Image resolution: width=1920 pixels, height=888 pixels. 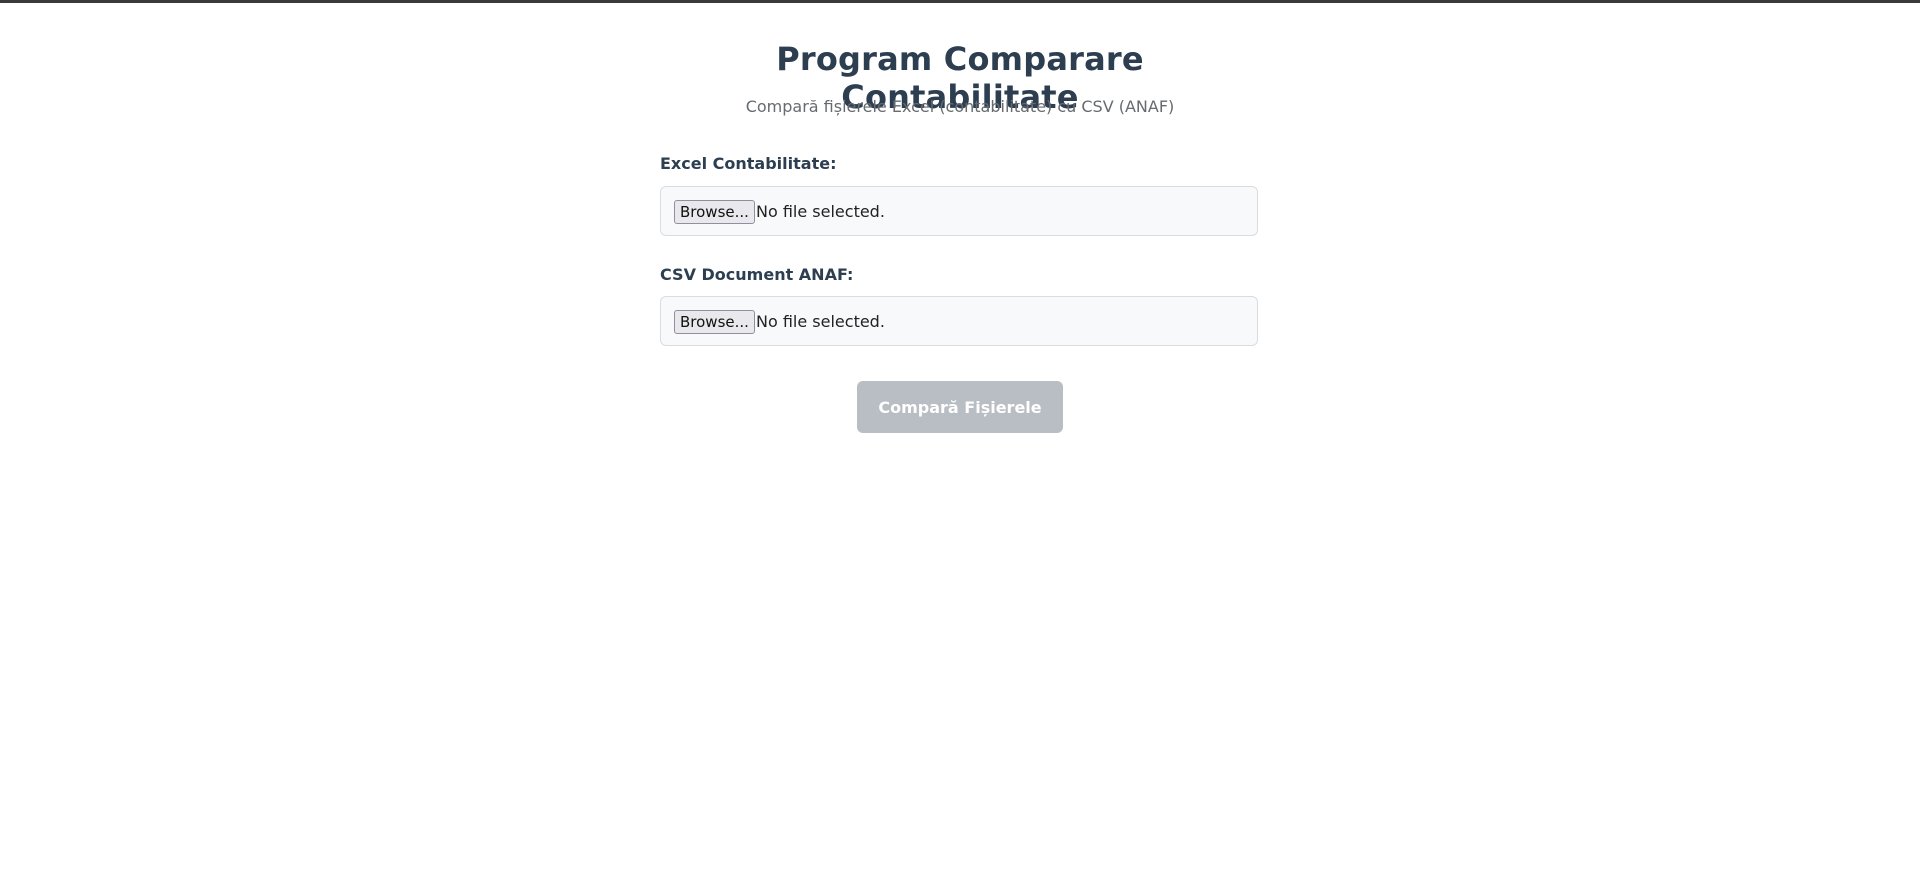 What do you see at coordinates (820, 321) in the screenshot?
I see `csv-file-status: No file selected.` at bounding box center [820, 321].